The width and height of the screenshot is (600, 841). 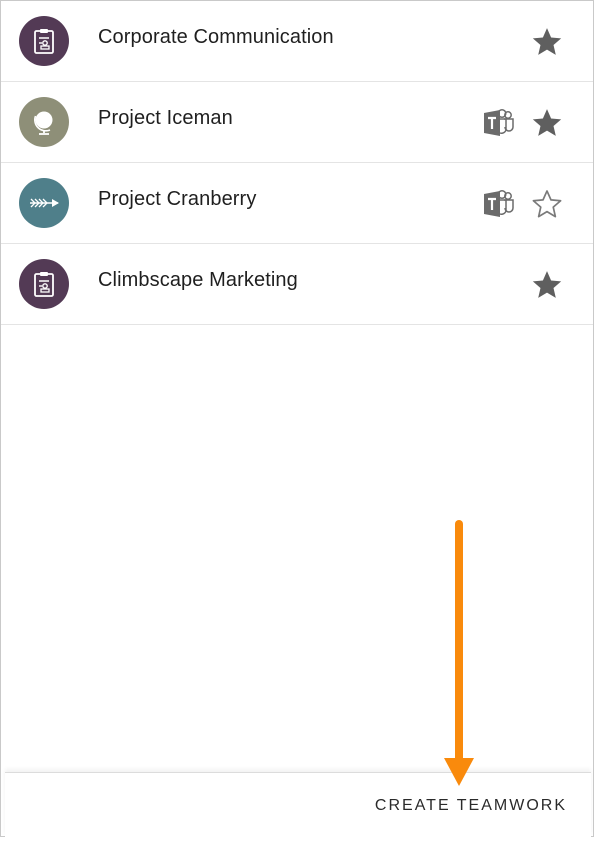 I want to click on panel-footer: CREATE TEAMWORK, so click(x=298, y=804).